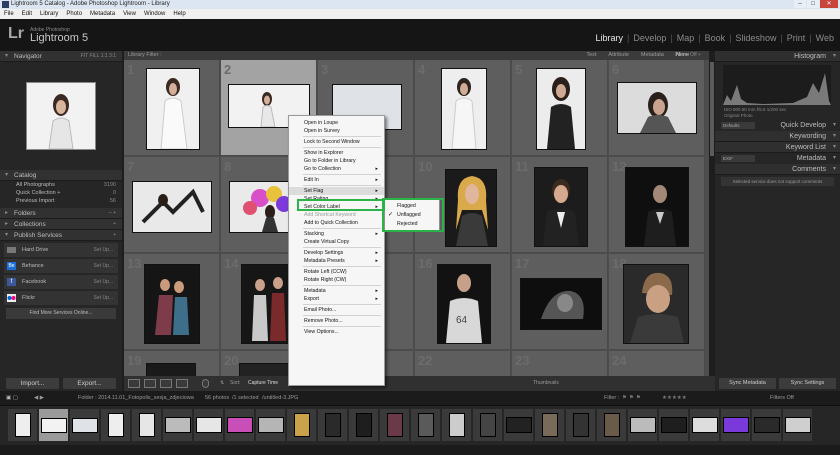 The height and width of the screenshot is (455, 840). Describe the element at coordinates (336, 261) in the screenshot. I see `context-menu-item: Metadata Presets ▸` at that location.